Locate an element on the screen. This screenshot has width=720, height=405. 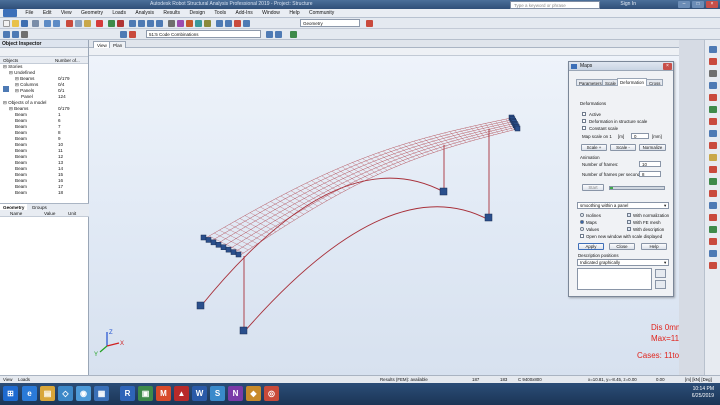
combinations-icon is located at coordinates (713, 169).